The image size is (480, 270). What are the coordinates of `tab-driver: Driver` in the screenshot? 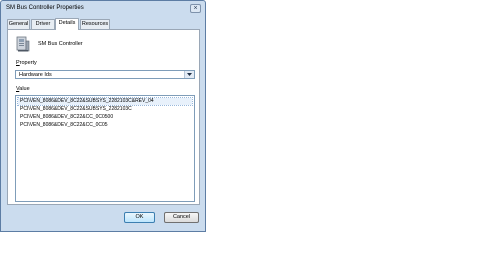 It's located at (43, 24).